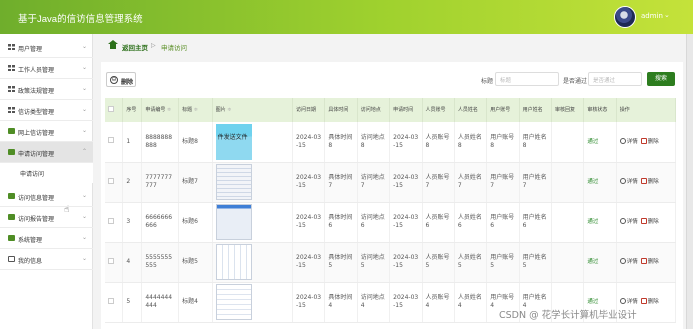 This screenshot has height=329, width=693. Describe the element at coordinates (438, 302) in the screenshot. I see `cell-staff-account: 人员账号4` at that location.